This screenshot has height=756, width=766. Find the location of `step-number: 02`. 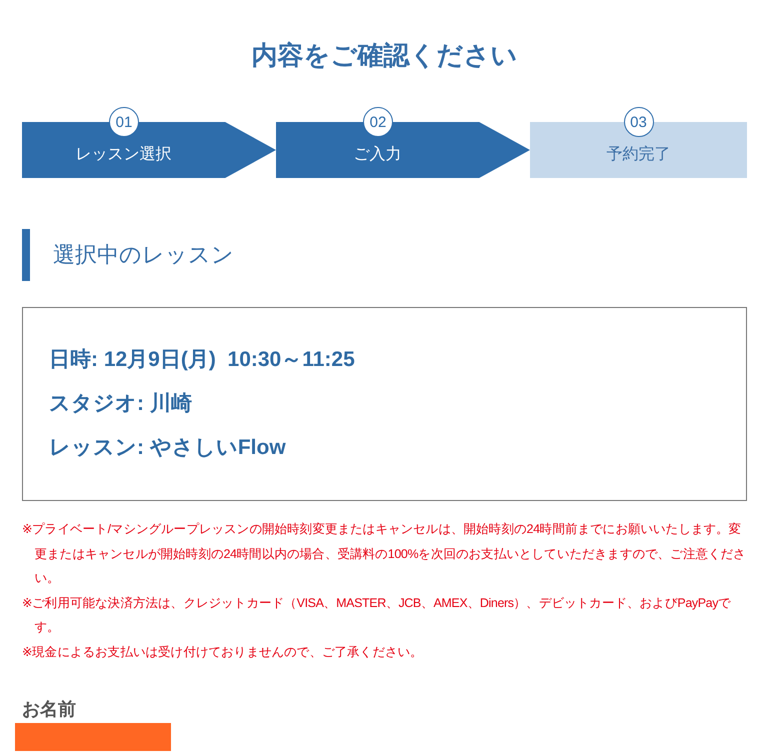

step-number: 02 is located at coordinates (378, 122).